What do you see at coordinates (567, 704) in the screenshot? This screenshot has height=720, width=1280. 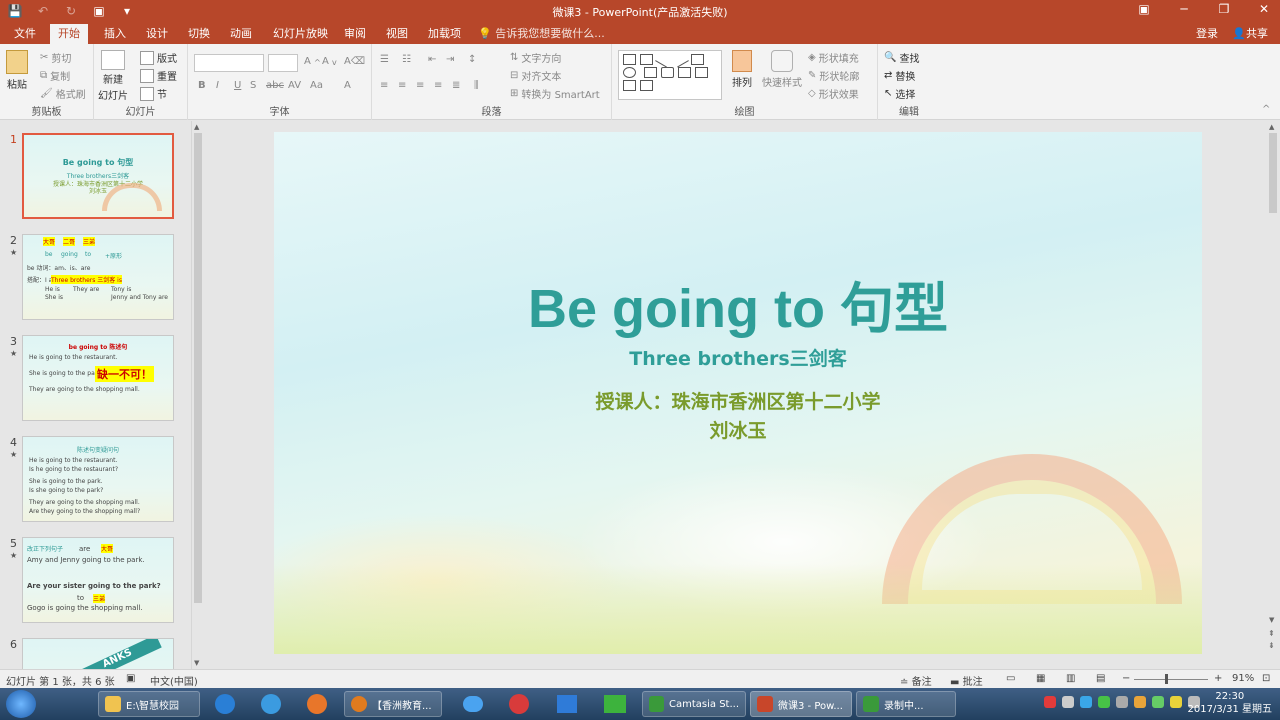 I see `mail-icon` at bounding box center [567, 704].